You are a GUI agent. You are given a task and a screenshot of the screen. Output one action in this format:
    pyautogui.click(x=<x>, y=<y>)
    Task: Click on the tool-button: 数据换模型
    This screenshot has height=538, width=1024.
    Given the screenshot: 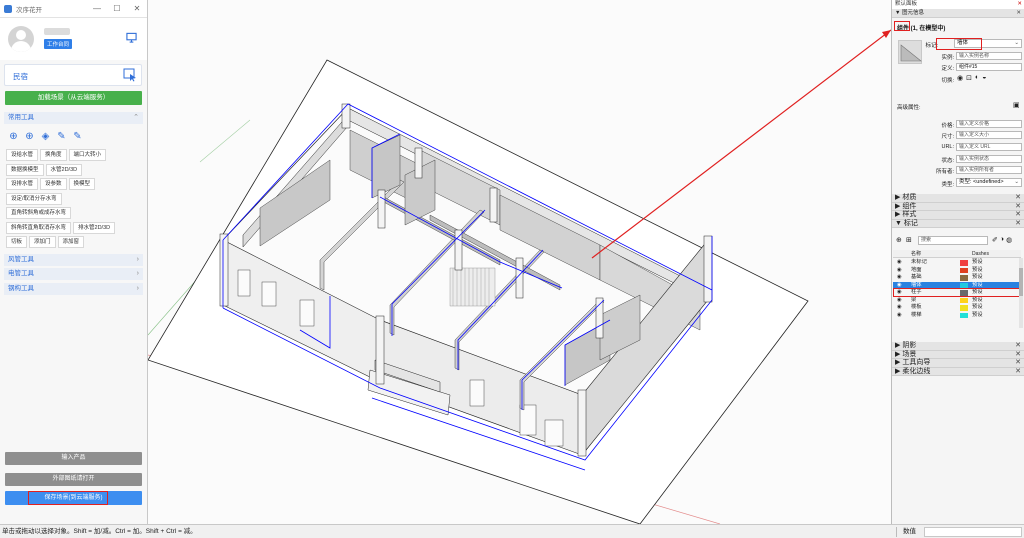 What is the action you would take?
    pyautogui.click(x=25, y=169)
    